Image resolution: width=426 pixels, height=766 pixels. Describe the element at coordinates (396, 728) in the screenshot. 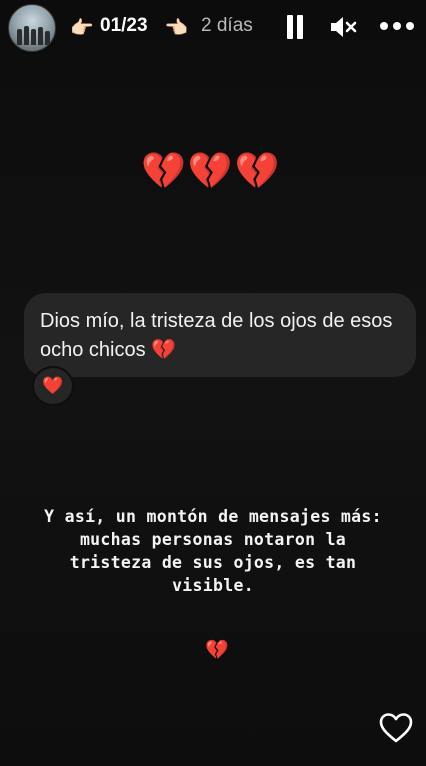

I see `heart-outline-icon` at that location.